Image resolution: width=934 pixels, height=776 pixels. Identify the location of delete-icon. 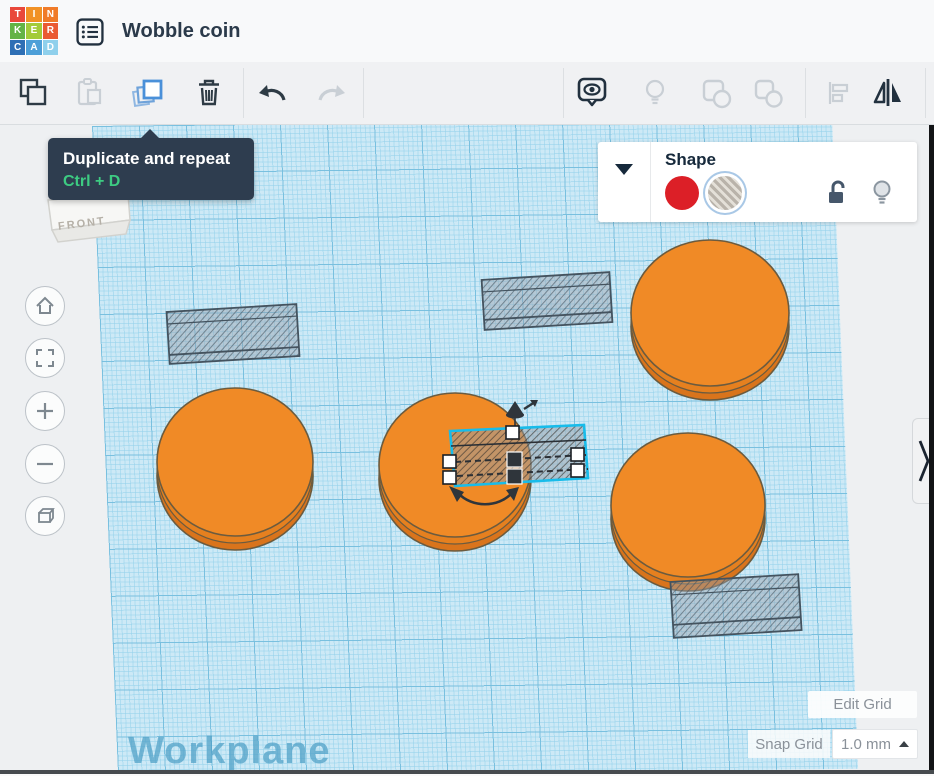
(209, 92).